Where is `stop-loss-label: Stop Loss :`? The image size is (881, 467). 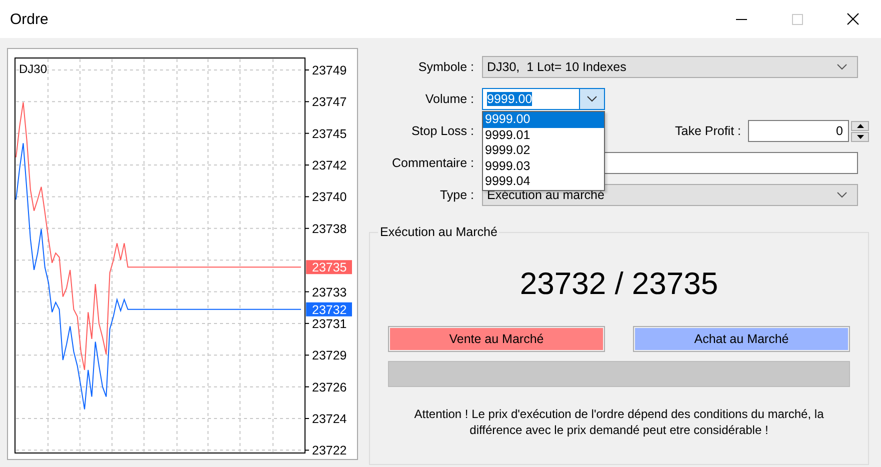
stop-loss-label: Stop Loss : is located at coordinates (442, 131).